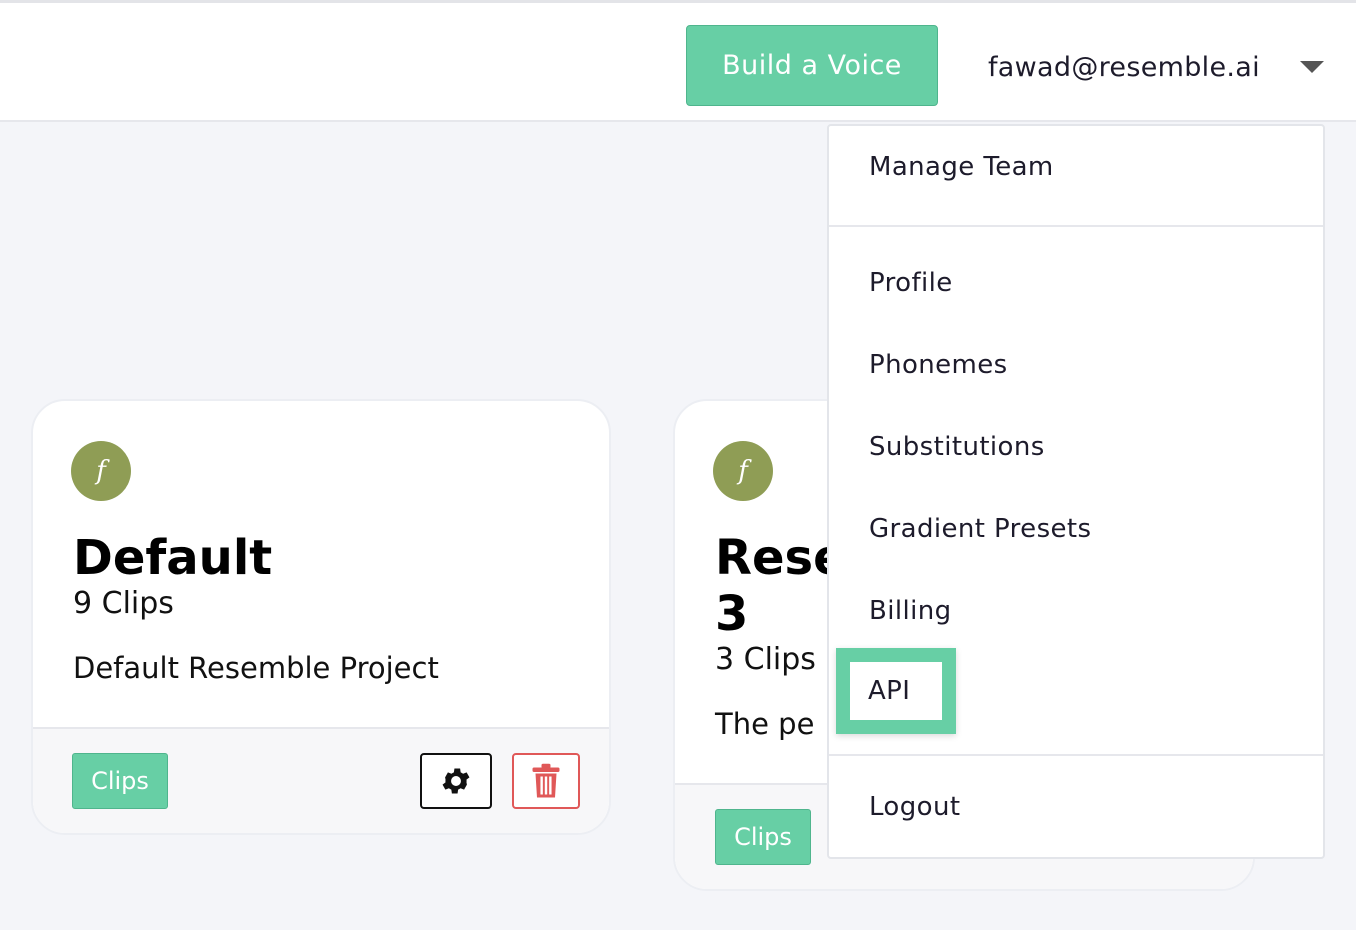 The width and height of the screenshot is (1356, 930). Describe the element at coordinates (1124, 67) in the screenshot. I see `user-email: fawad@resemble.ai` at that location.